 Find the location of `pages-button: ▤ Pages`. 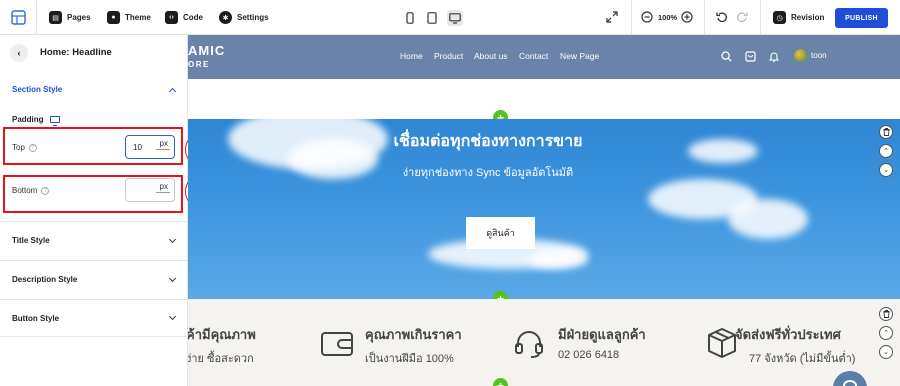

pages-button: ▤ Pages is located at coordinates (70, 17).